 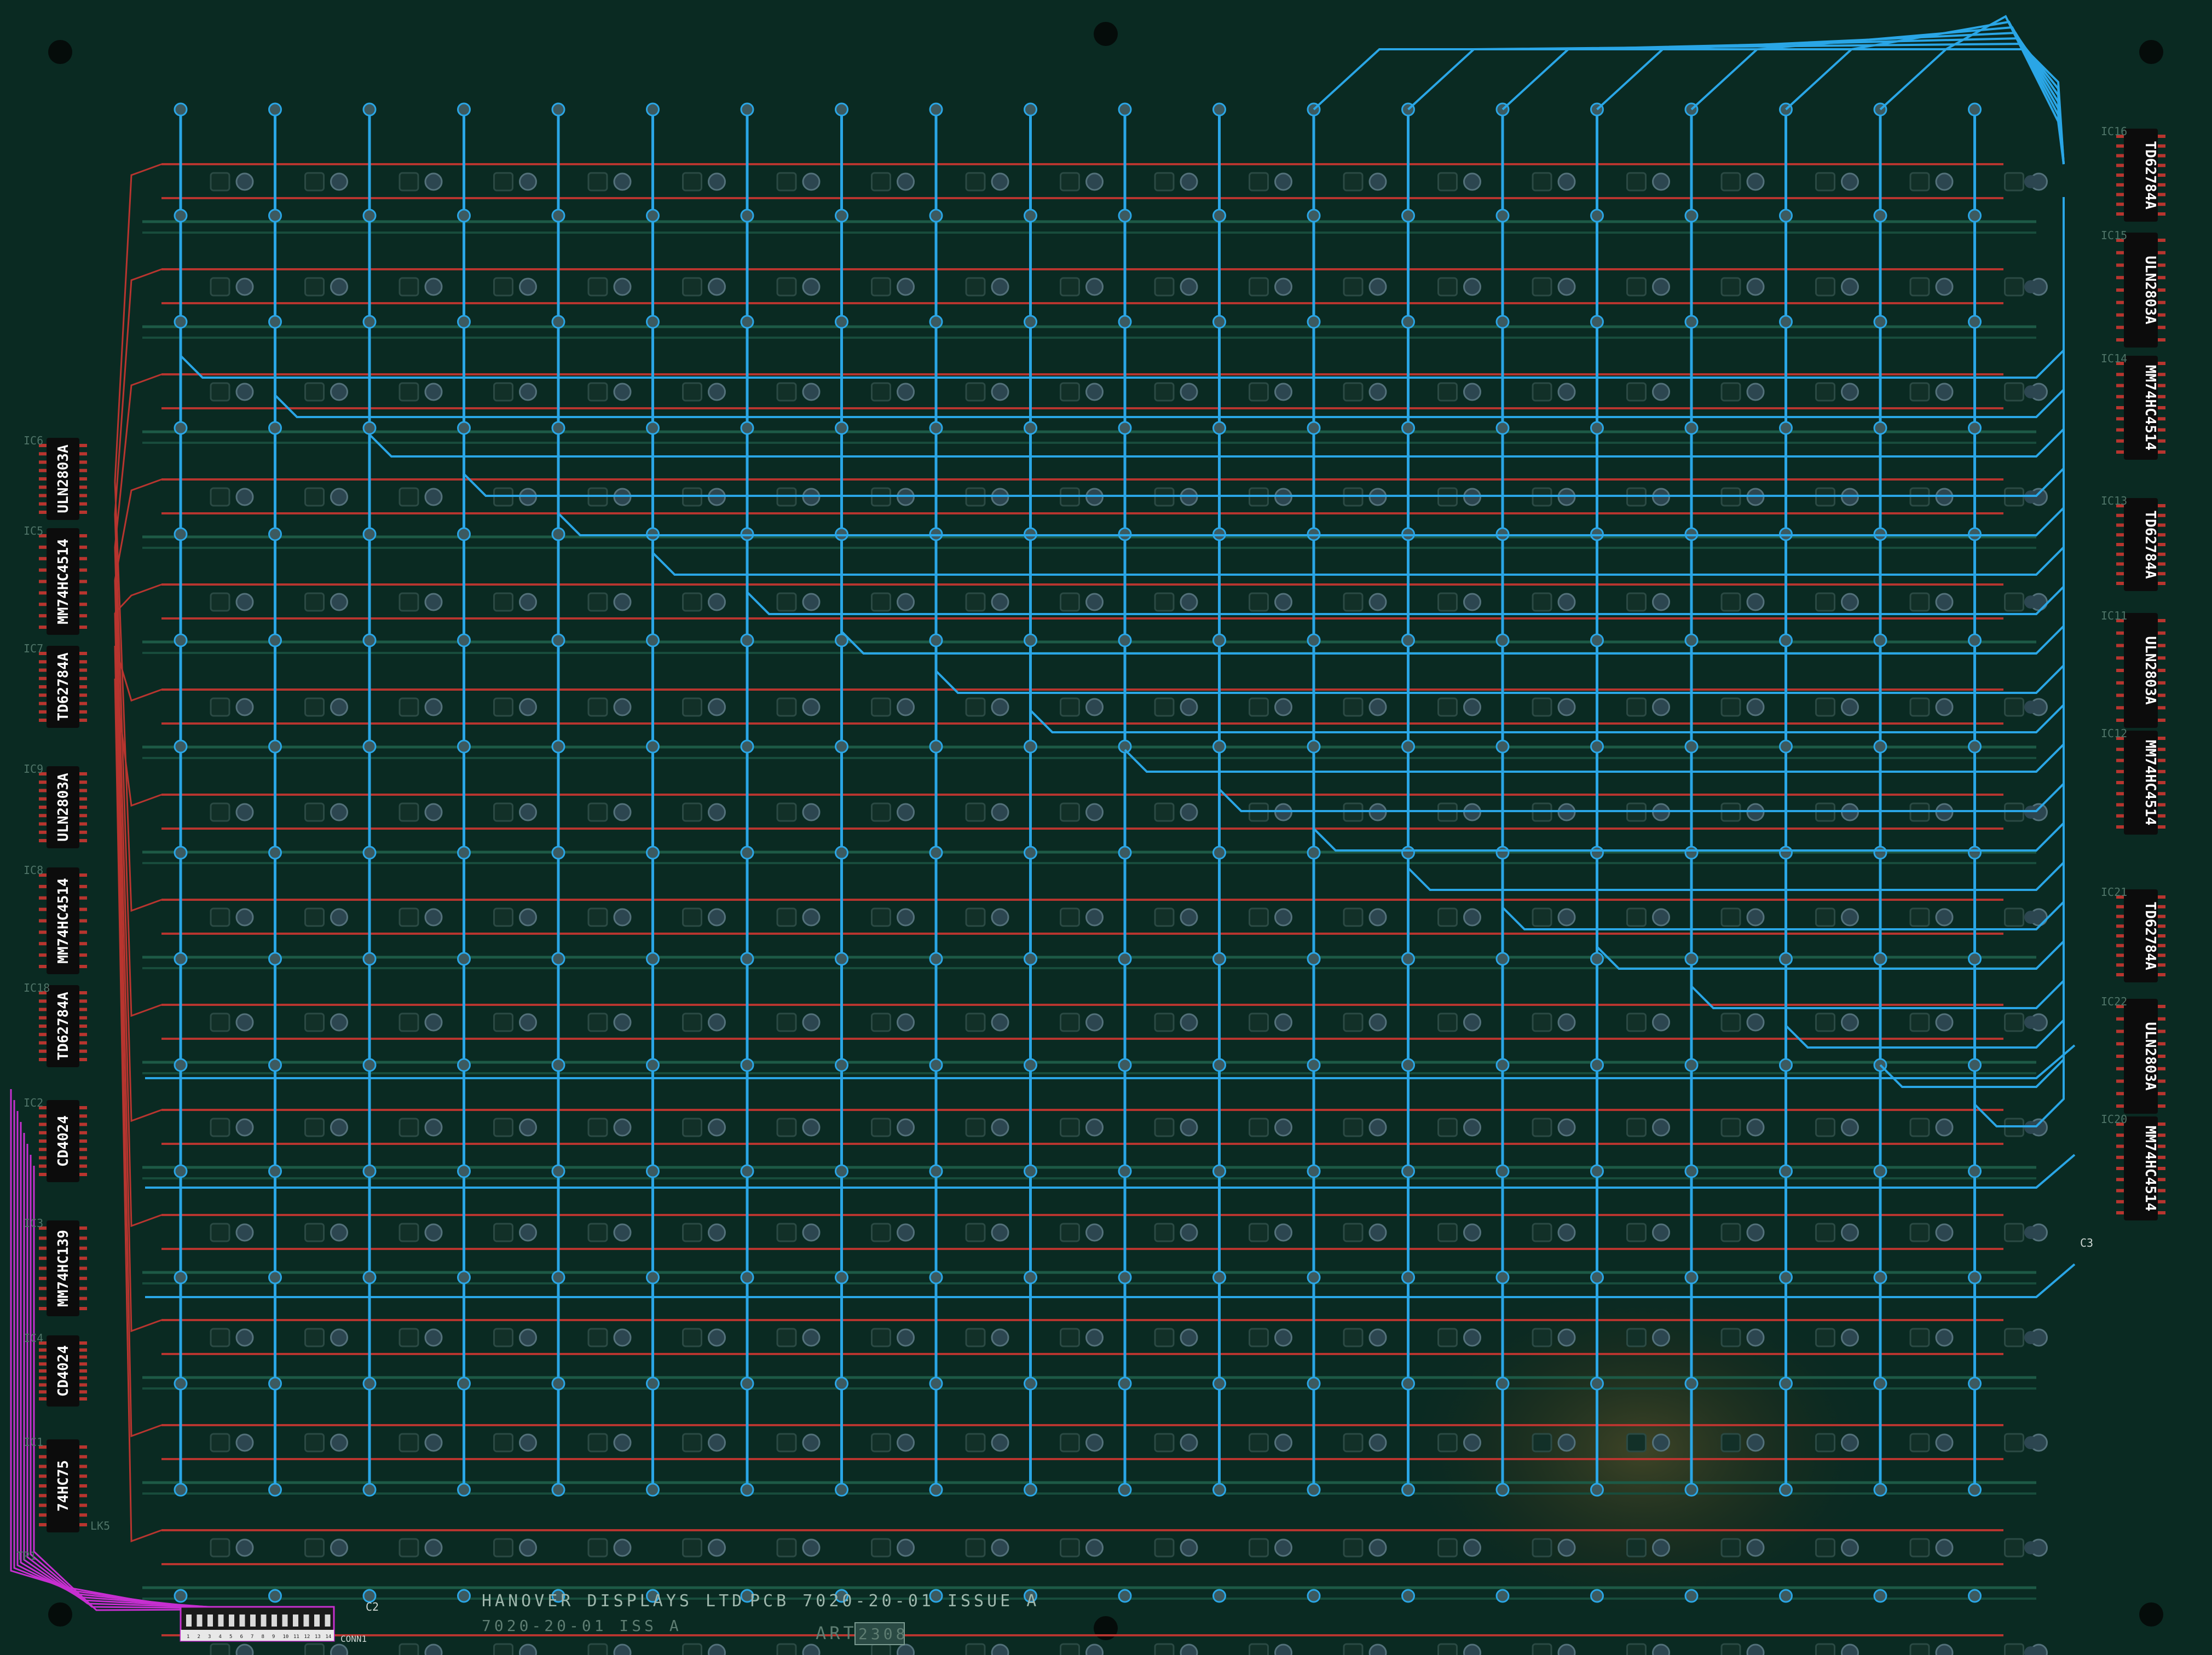 I want to click on connector-pin, so click(x=328, y=1621).